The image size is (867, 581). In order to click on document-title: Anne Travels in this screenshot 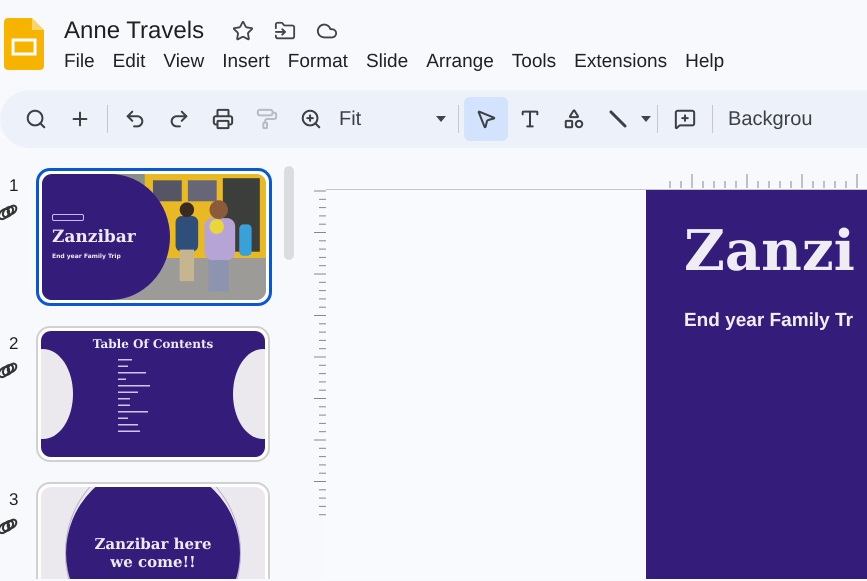, I will do `click(134, 31)`.